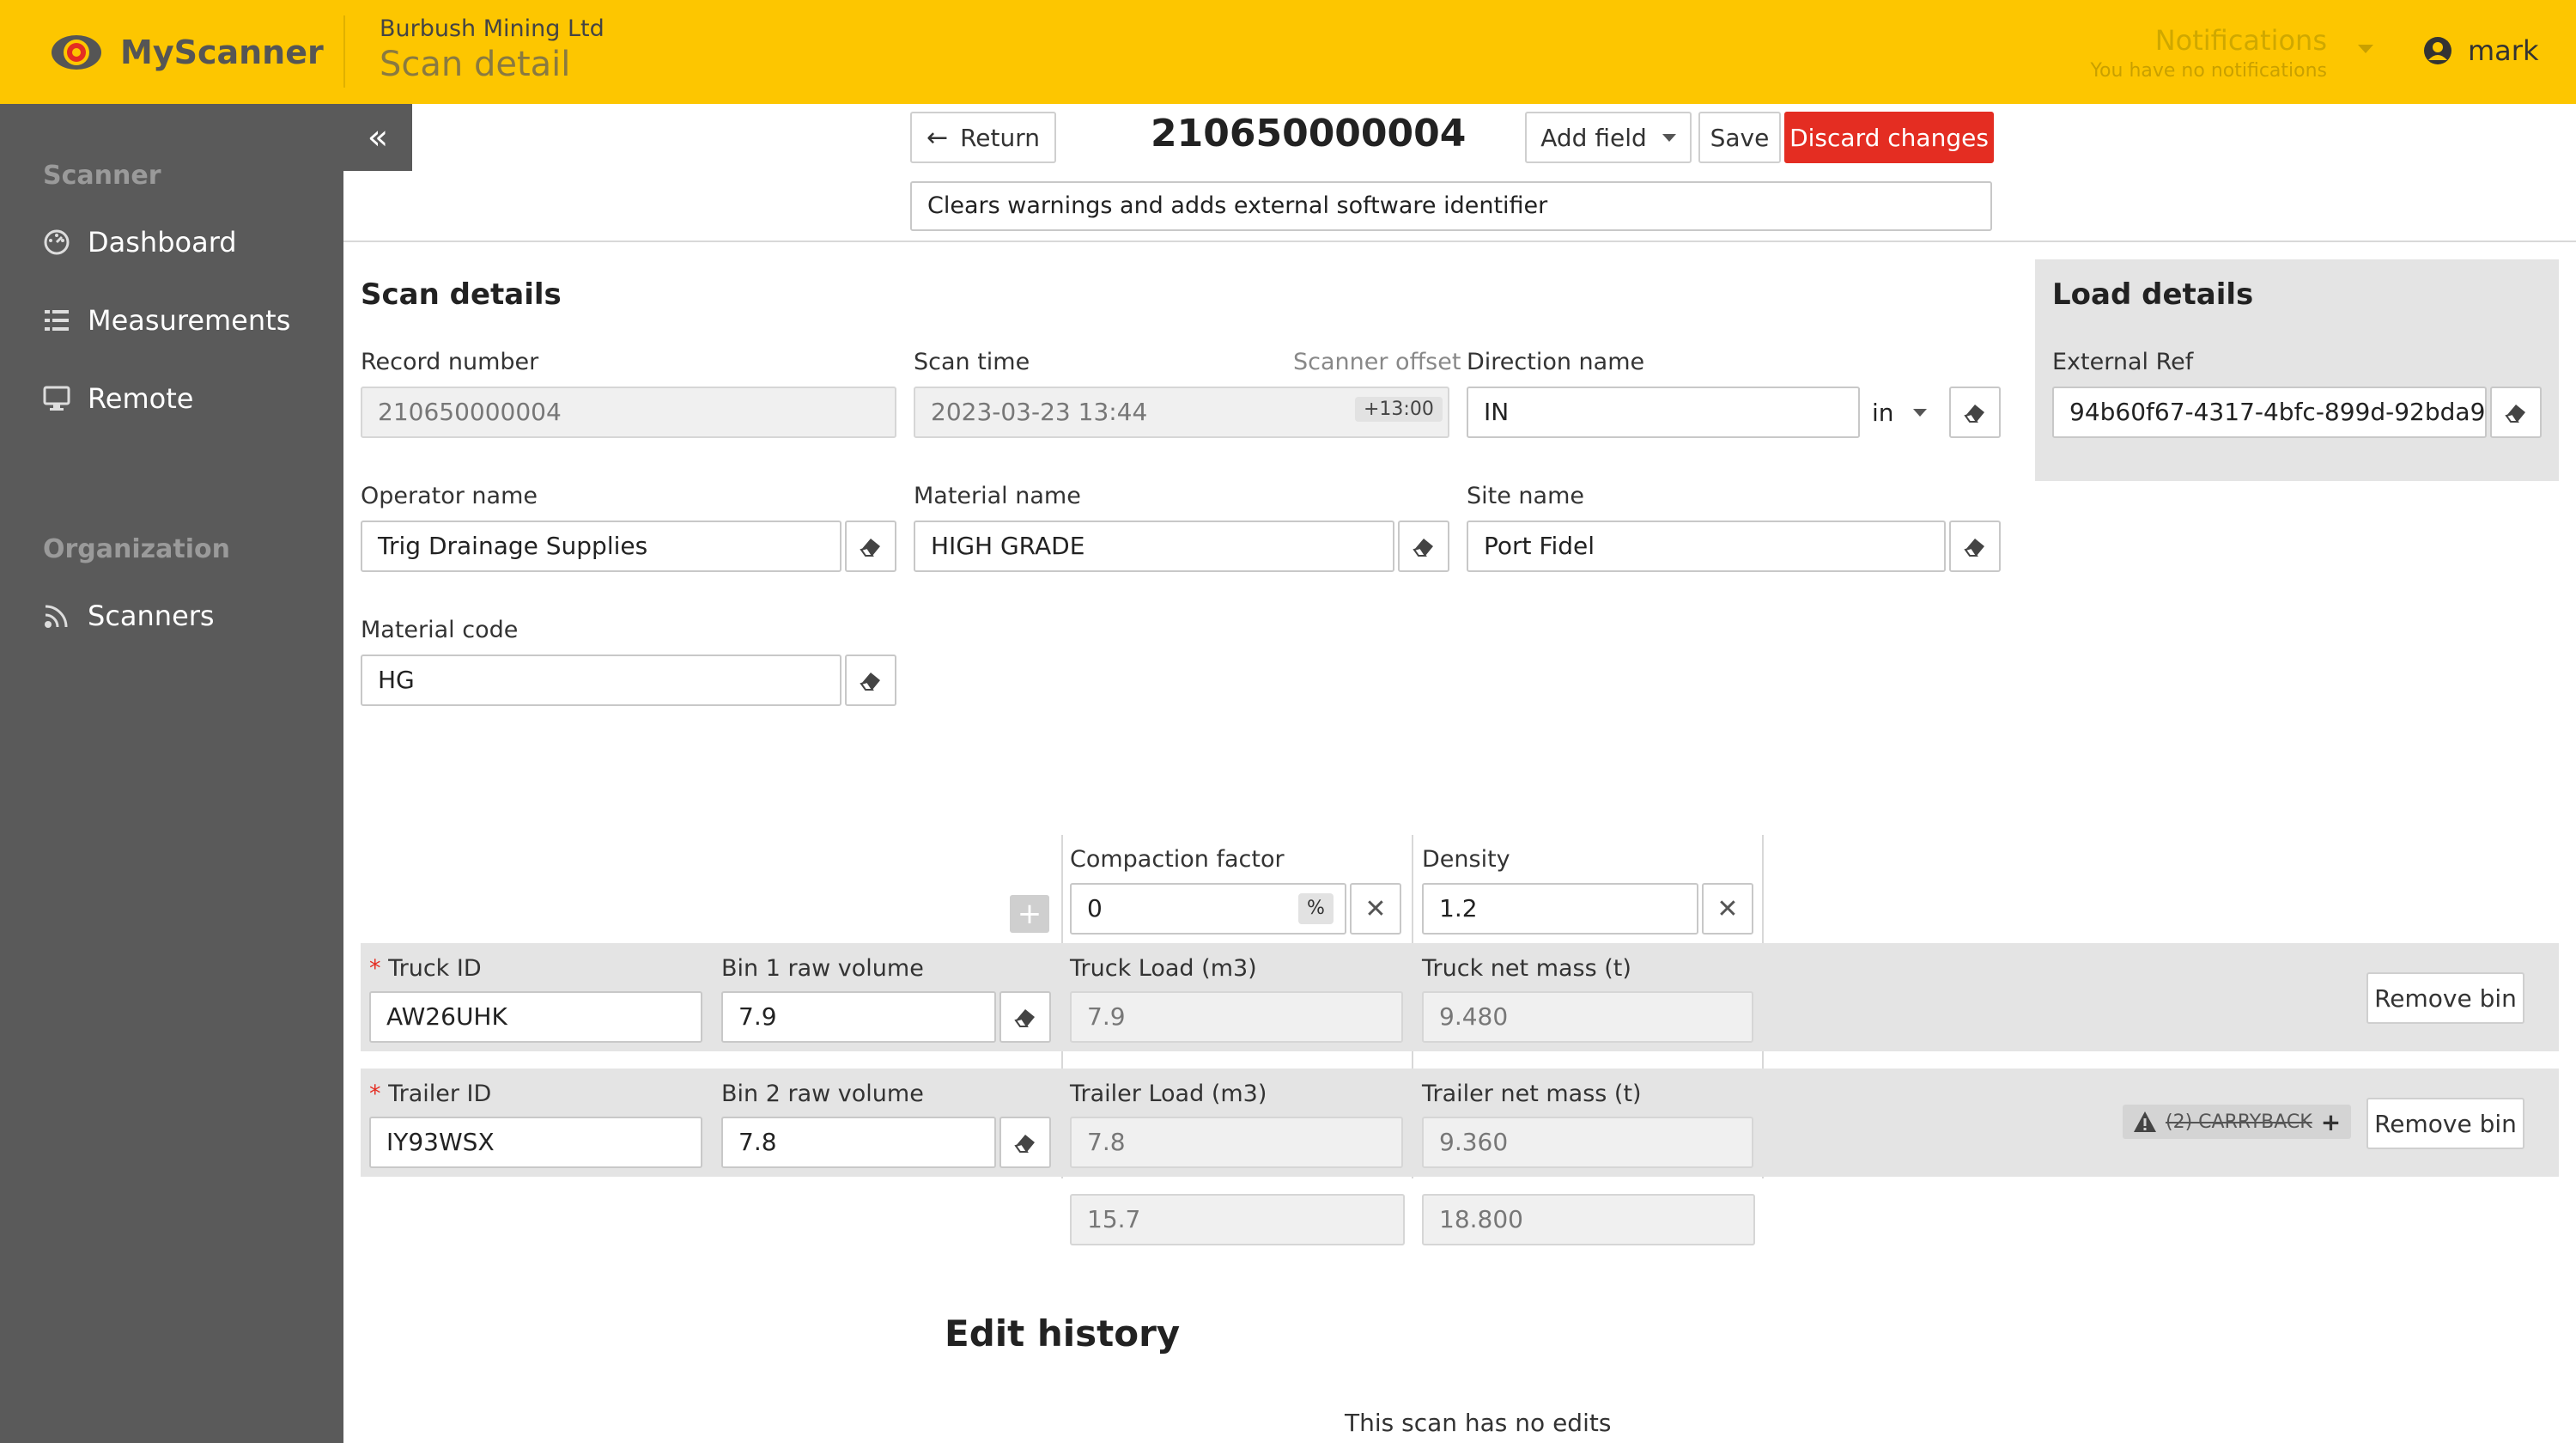 This screenshot has height=1443, width=2576. Describe the element at coordinates (998, 496) in the screenshot. I see `material-name-label: Material name` at that location.